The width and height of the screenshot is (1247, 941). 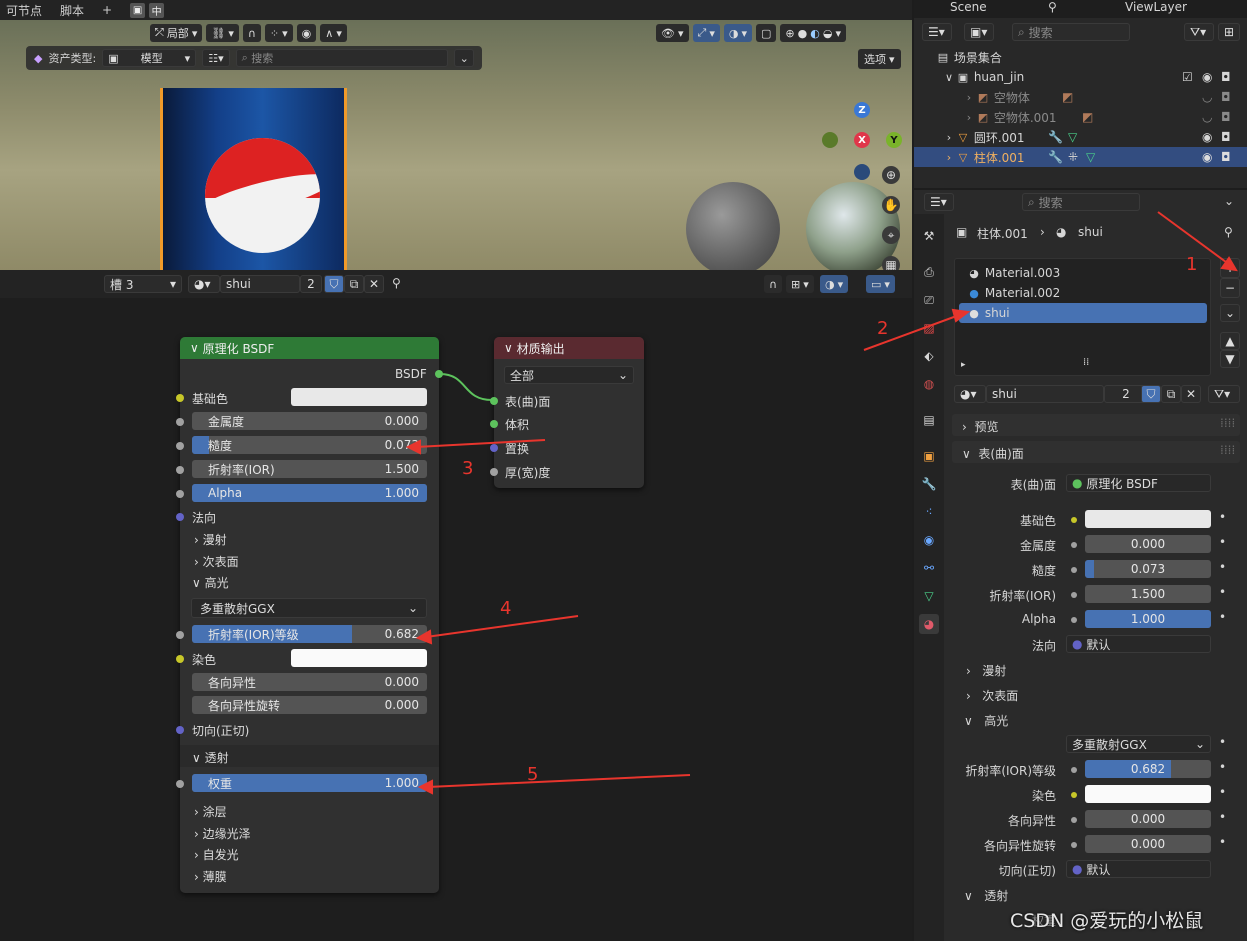 What do you see at coordinates (883, 328) in the screenshot?
I see `annotation-label-2: 2` at bounding box center [883, 328].